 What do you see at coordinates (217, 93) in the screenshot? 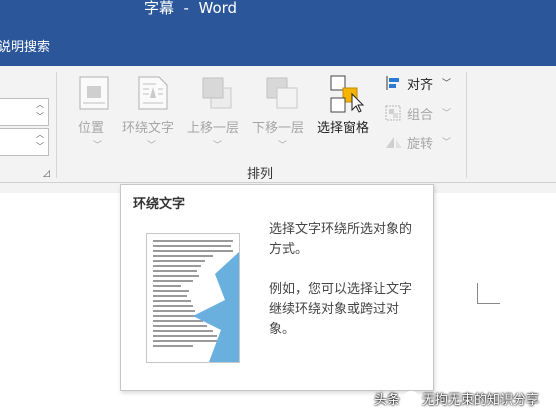
I see `bring-forward-icon` at bounding box center [217, 93].